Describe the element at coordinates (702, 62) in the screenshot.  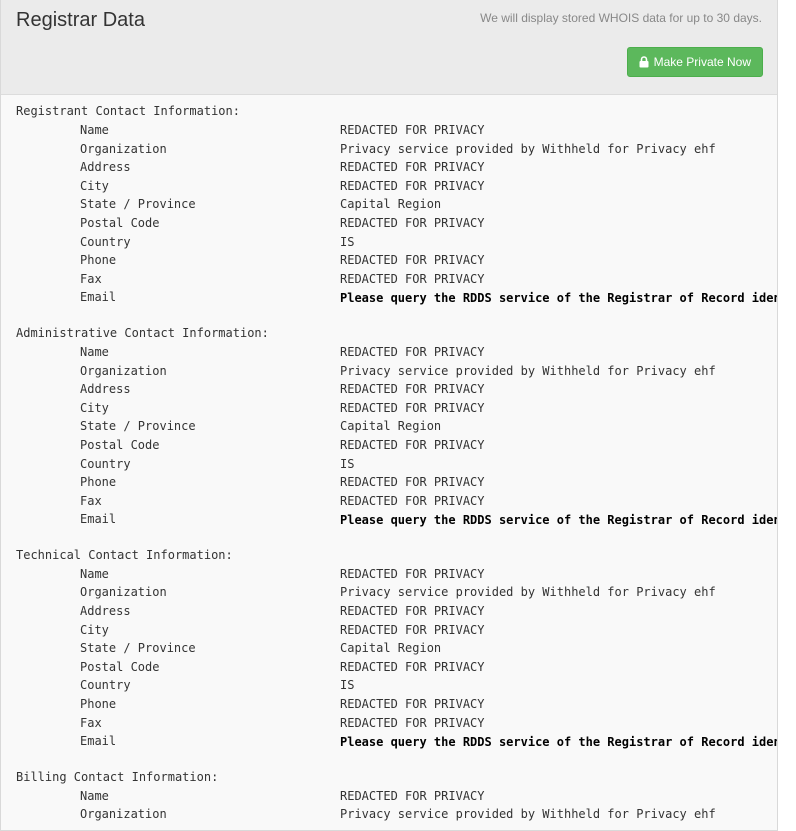
I see `make-private-label: Make Private Now` at that location.